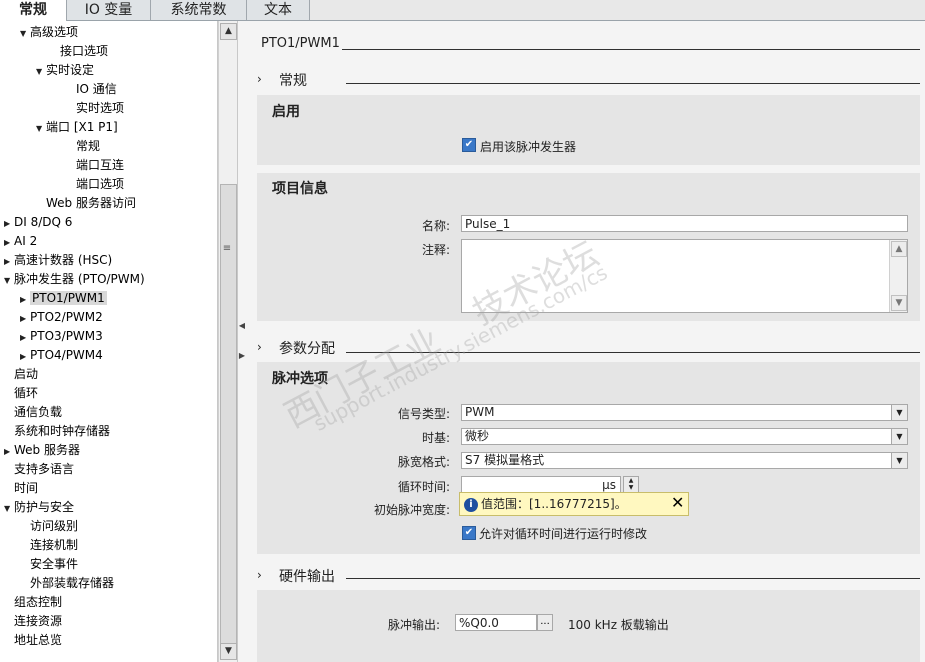 This screenshot has height=662, width=925. What do you see at coordinates (242, 325) in the screenshot?
I see `collapse-left-icon: ◀` at bounding box center [242, 325].